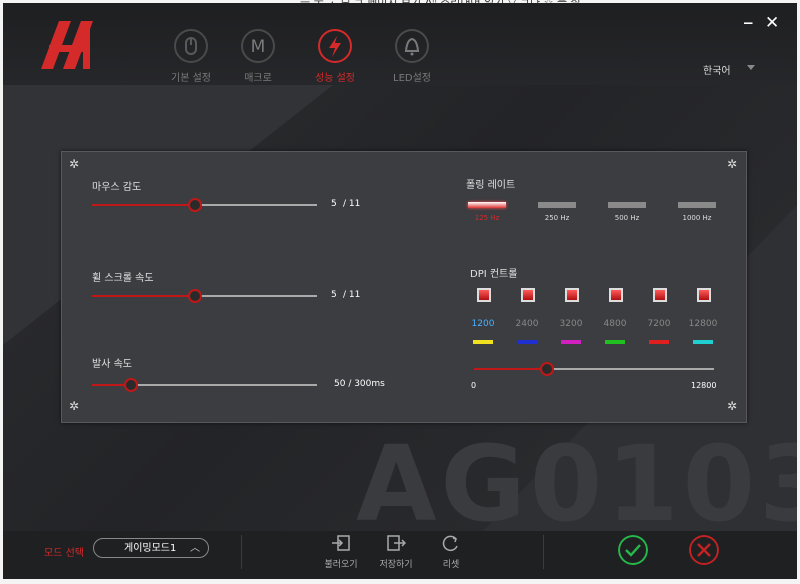  What do you see at coordinates (334, 295) in the screenshot?
I see `wheel-scroll-speed-value: 5` at bounding box center [334, 295].